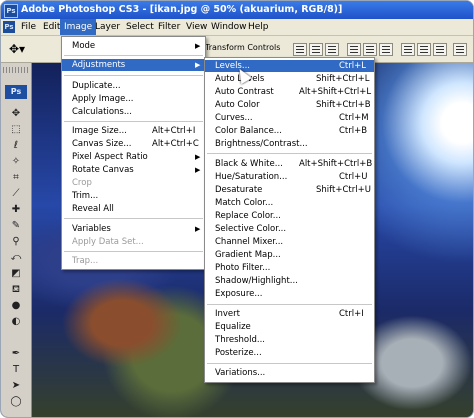 This screenshot has height=418, width=474. What do you see at coordinates (133, 157) in the screenshot?
I see `menu-item-pixel-aspect-ratio: Pixel Aspect Ratio ▶` at bounding box center [133, 157].